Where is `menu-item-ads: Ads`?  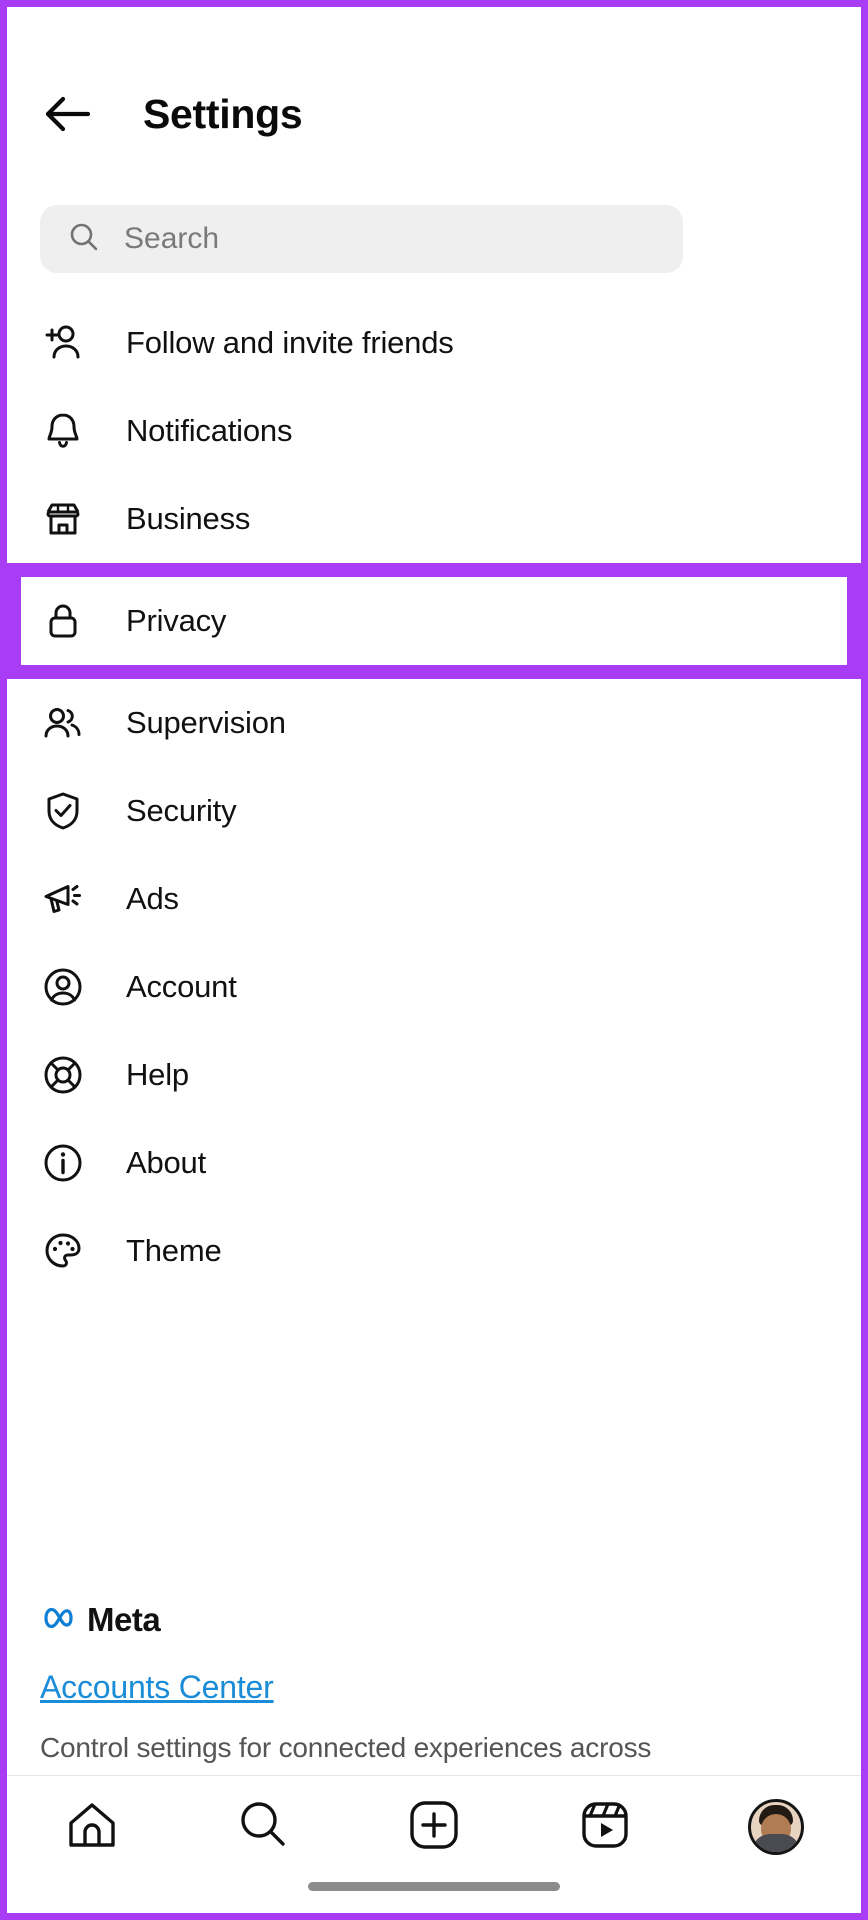 menu-item-ads: Ads is located at coordinates (434, 899).